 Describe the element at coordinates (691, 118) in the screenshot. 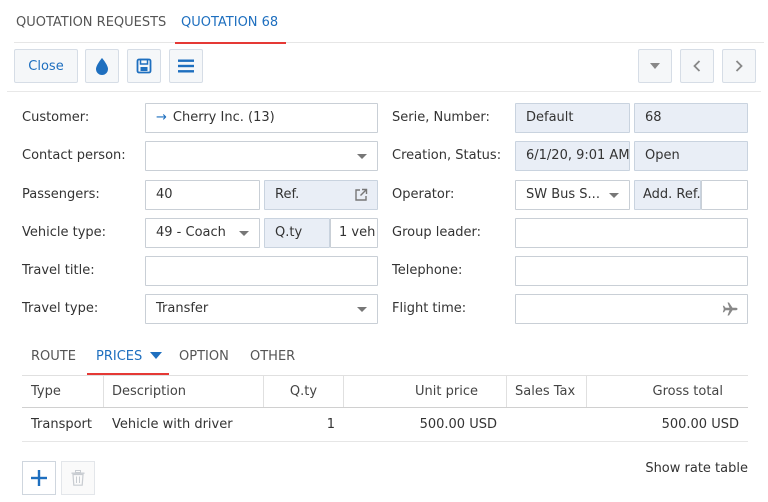

I see `number-field: 68` at that location.